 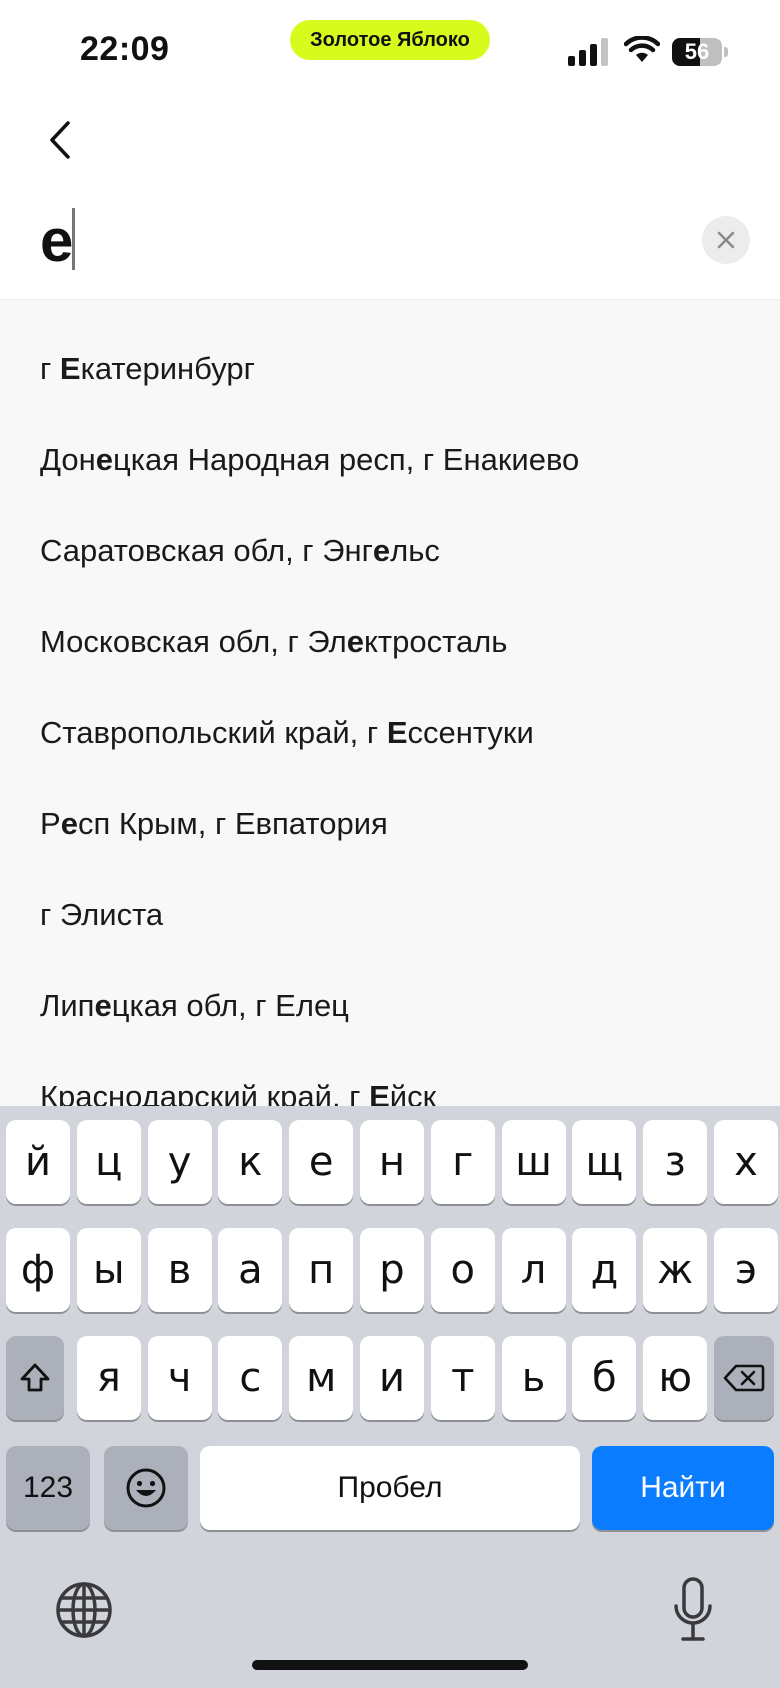 What do you see at coordinates (604, 1378) in the screenshot?
I see `key-б: б` at bounding box center [604, 1378].